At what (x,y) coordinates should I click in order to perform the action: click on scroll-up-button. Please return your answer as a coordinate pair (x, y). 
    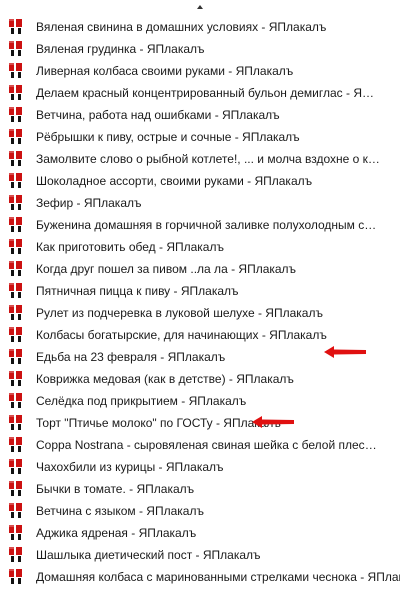
    Looking at the image, I should click on (200, 6).